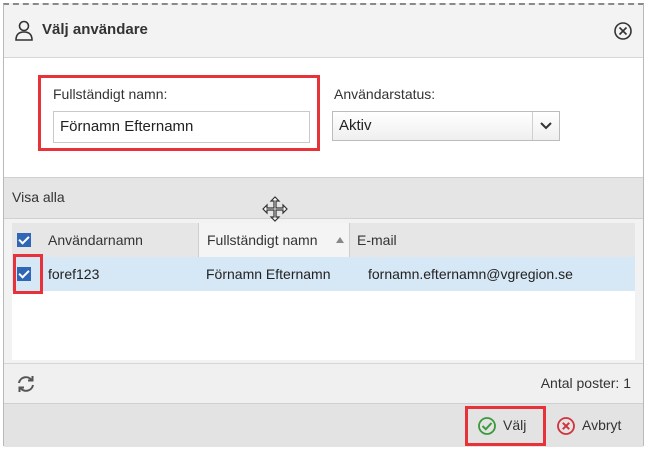 The image size is (650, 452). Describe the element at coordinates (623, 31) in the screenshot. I see `close-icon` at that location.